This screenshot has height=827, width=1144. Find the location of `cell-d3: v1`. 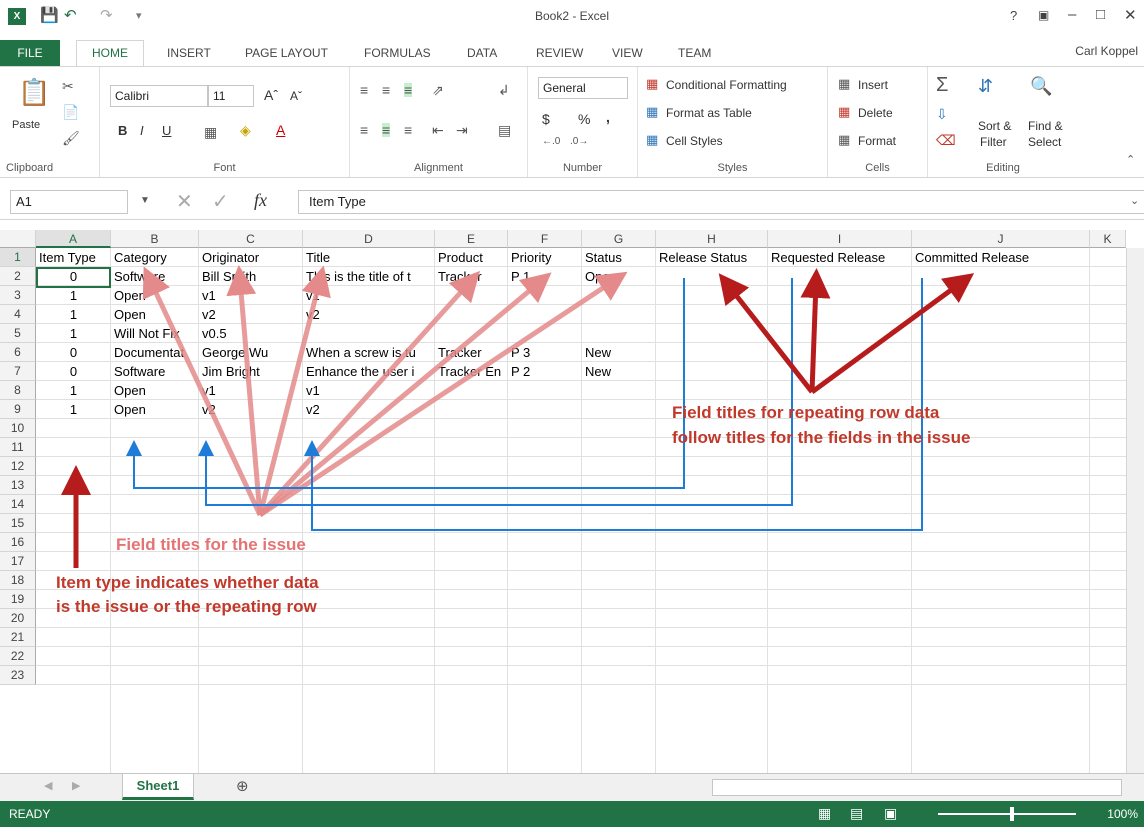

cell-d3: v1 is located at coordinates (369, 295).